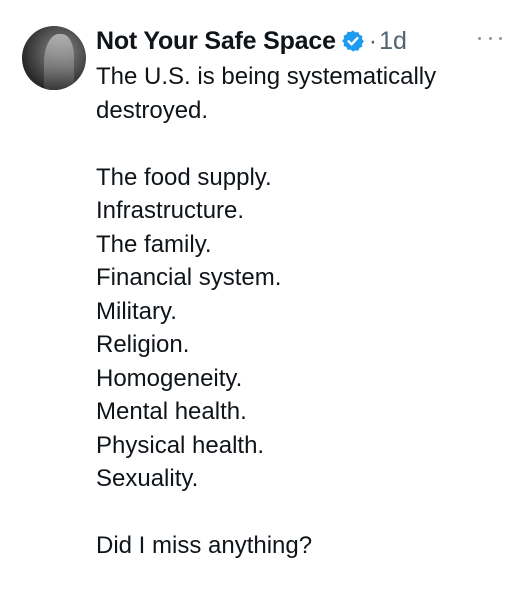 The height and width of the screenshot is (591, 526). Describe the element at coordinates (393, 41) in the screenshot. I see `timestamp: 1d` at that location.